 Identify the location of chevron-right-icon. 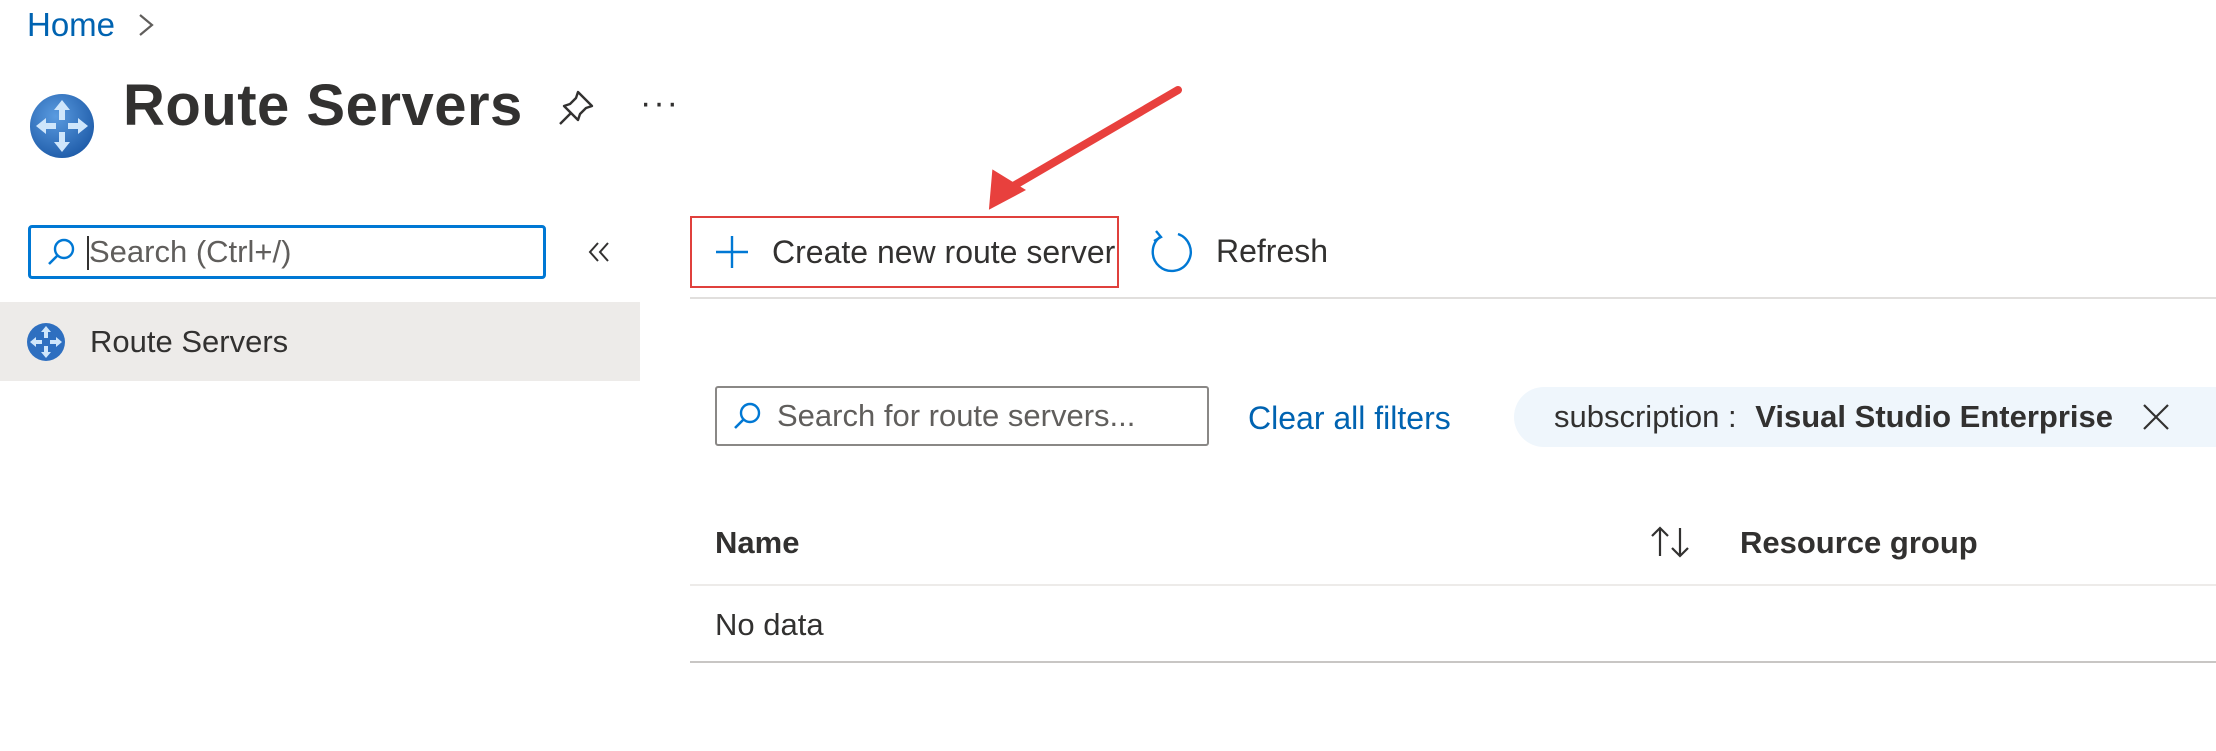
(146, 25).